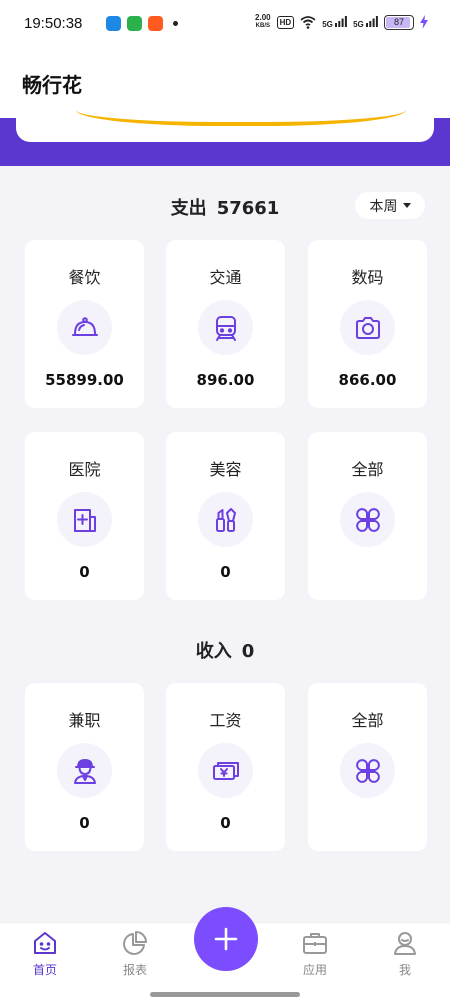 The image size is (450, 1005). I want to click on home-icon, so click(45, 943).